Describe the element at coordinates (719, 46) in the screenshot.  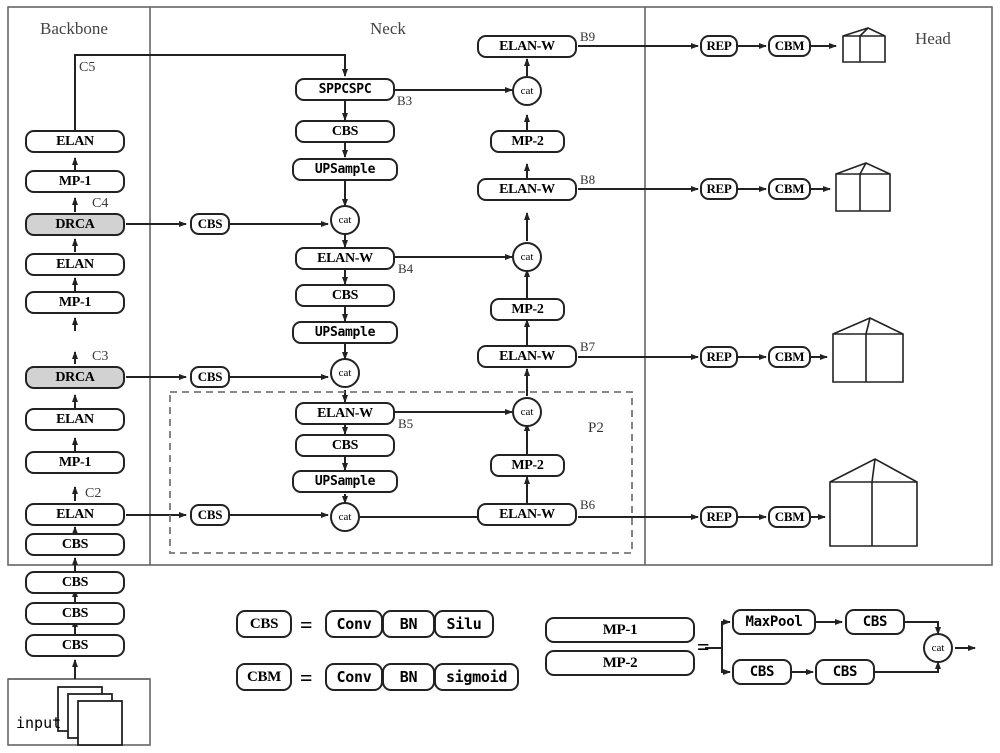
I see `head-rep-1: REP` at that location.